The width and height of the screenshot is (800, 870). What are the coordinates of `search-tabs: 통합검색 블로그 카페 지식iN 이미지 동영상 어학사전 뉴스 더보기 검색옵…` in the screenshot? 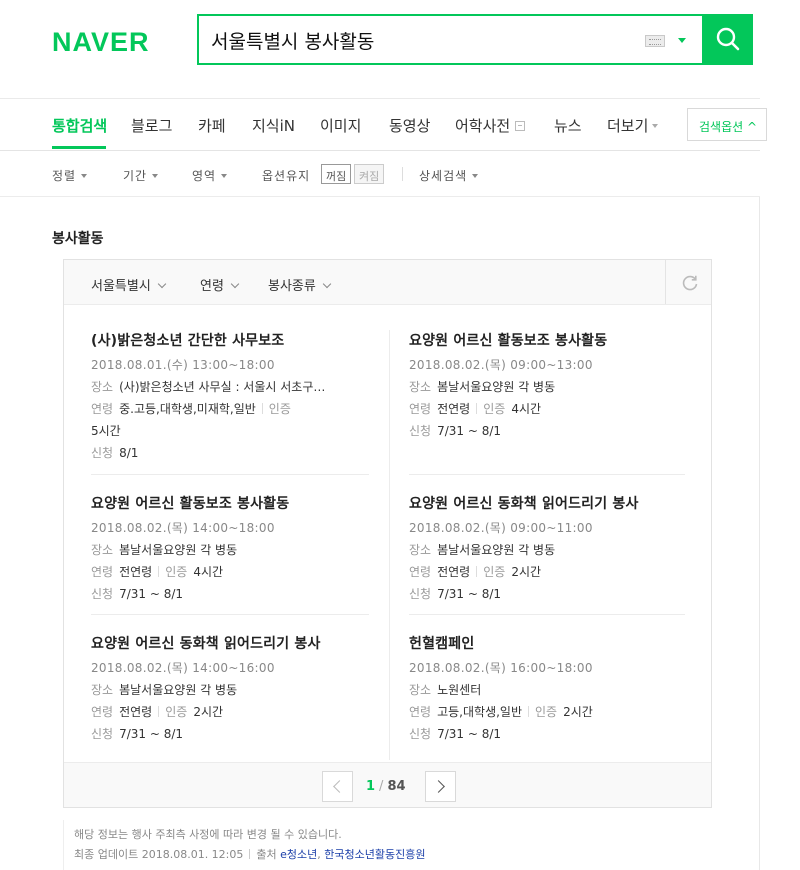 It's located at (383, 124).